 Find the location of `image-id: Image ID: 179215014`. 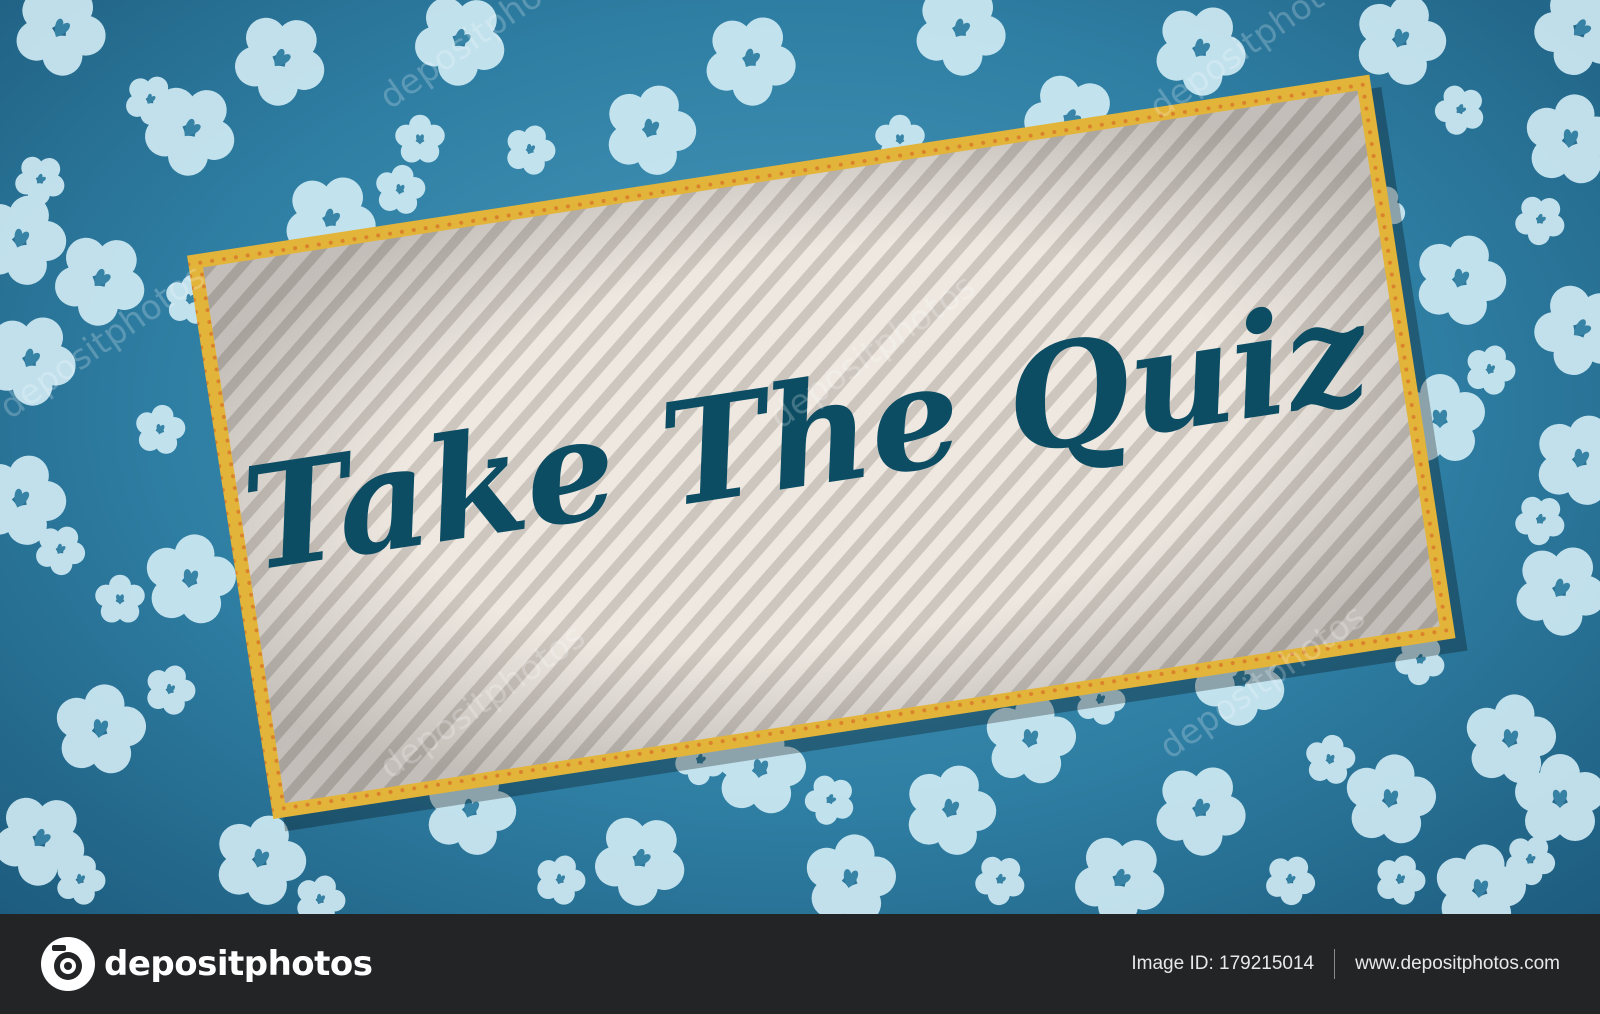

image-id: Image ID: 179215014 is located at coordinates (1223, 963).